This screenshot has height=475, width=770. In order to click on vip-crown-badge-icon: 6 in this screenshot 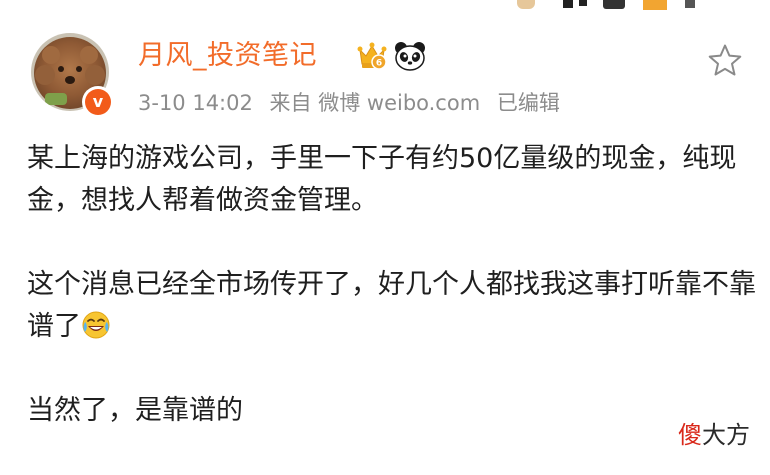, I will do `click(372, 56)`.